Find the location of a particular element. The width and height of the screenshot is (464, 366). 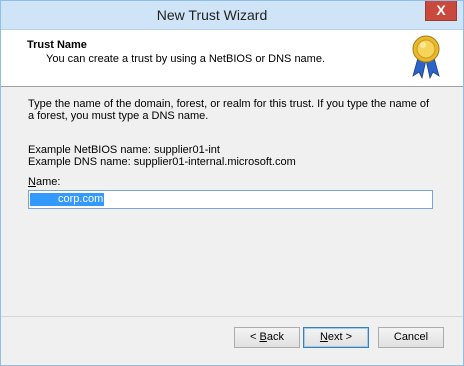

back-accelerator: B is located at coordinates (263, 337).